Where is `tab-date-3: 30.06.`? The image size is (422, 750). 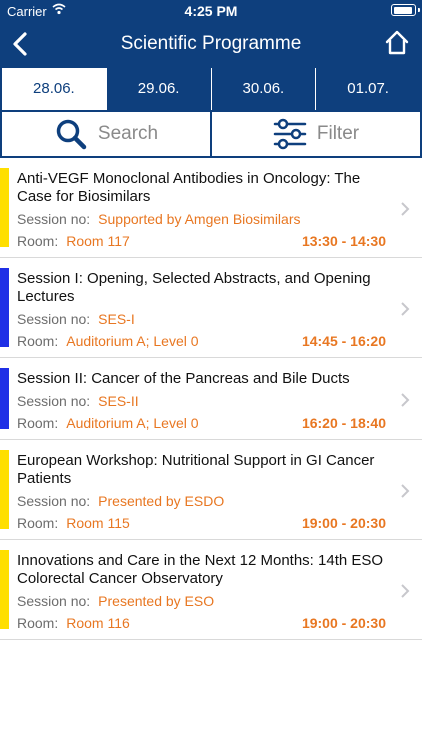
tab-date-3: 30.06. is located at coordinates (263, 89).